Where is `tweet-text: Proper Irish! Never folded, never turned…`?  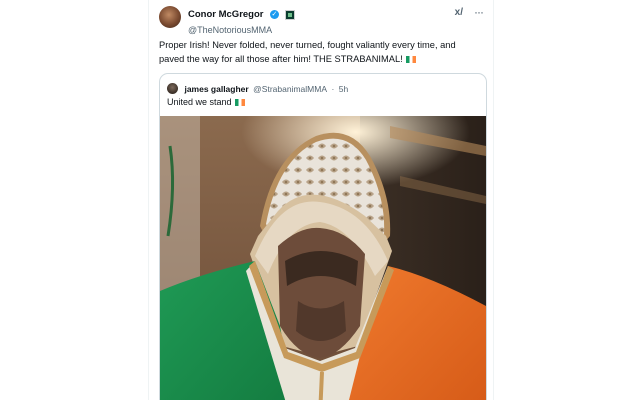 tweet-text: Proper Irish! Never folded, never turned… is located at coordinates (320, 52).